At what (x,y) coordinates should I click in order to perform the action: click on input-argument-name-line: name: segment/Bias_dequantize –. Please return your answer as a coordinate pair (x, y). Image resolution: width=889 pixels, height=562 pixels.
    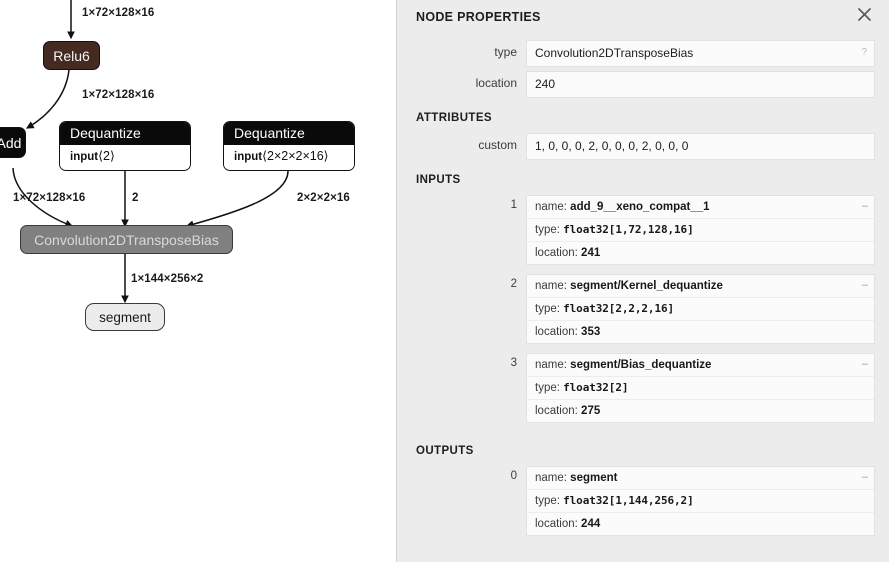
    Looking at the image, I should click on (700, 365).